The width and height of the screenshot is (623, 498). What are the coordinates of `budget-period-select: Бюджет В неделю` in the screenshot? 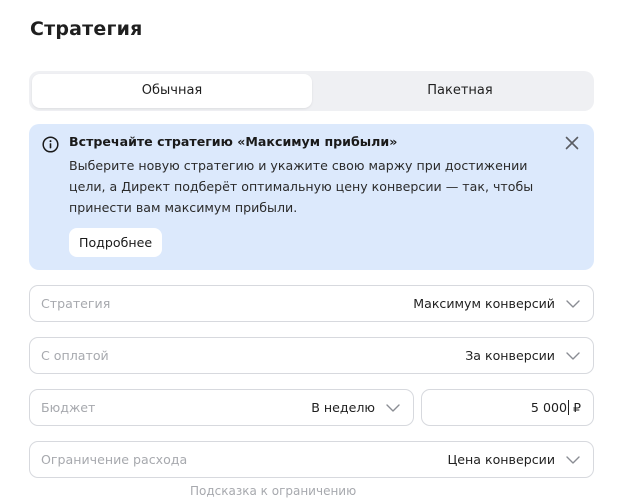 It's located at (221, 407).